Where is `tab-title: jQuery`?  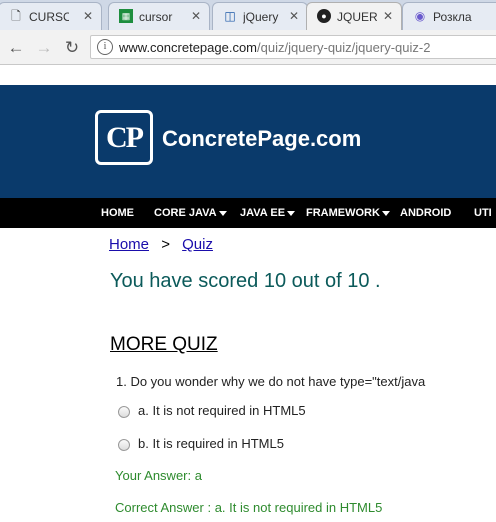 tab-title: jQuery is located at coordinates (261, 17).